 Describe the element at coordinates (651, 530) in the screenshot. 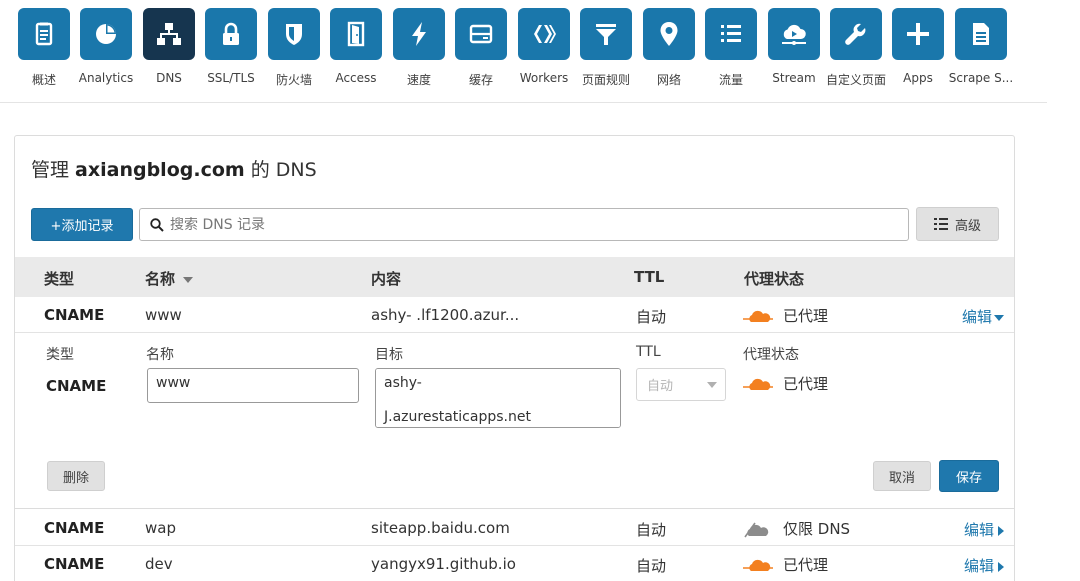

I see `record-ttl: 自动` at that location.